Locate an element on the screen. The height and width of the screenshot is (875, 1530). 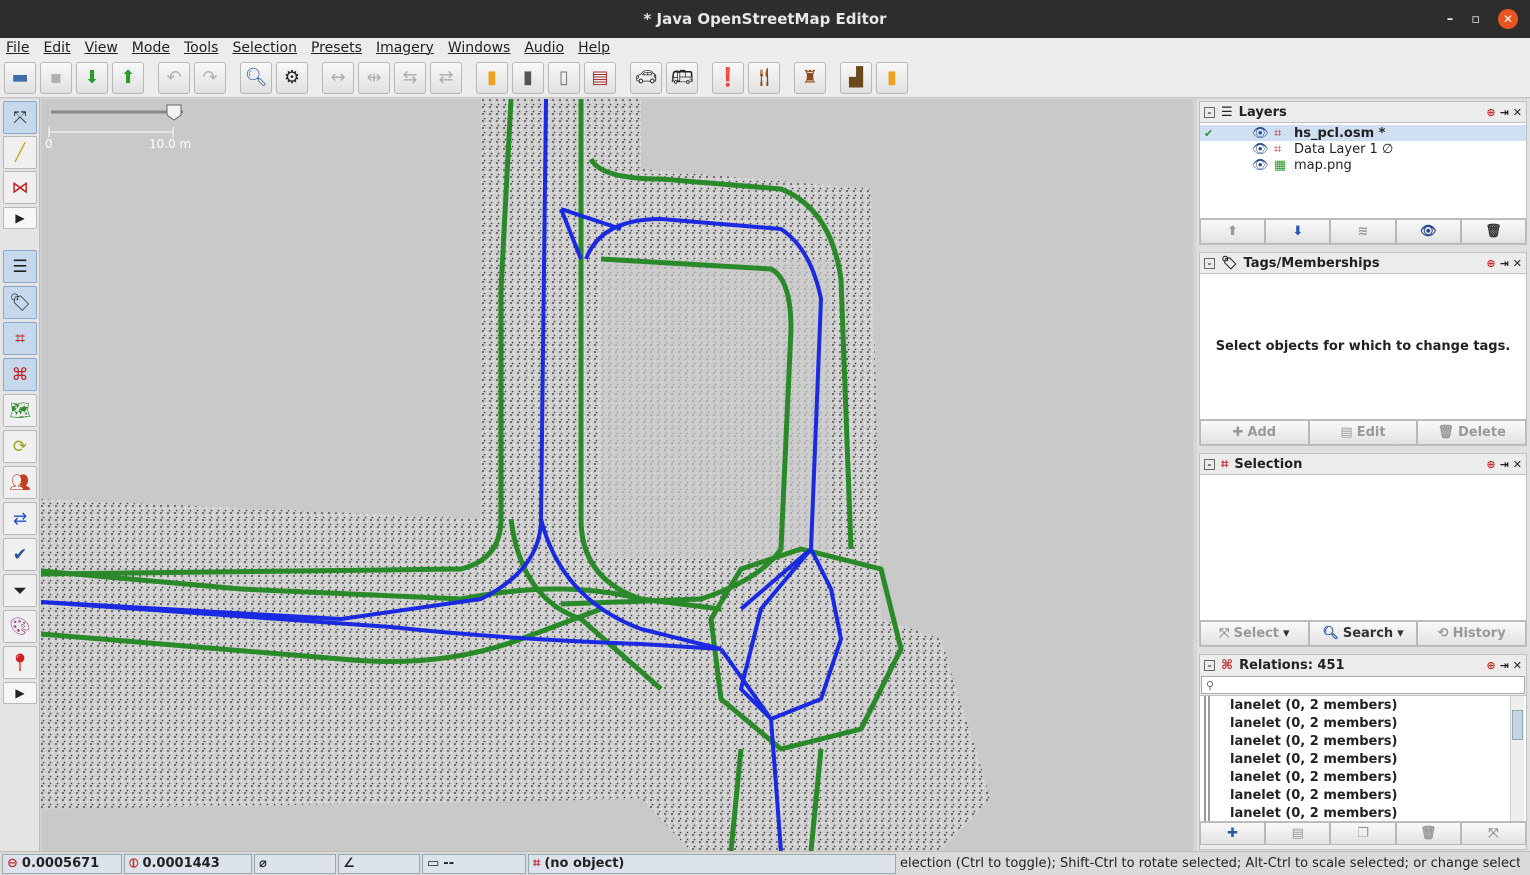
menu-edit: Edit is located at coordinates (56, 48).